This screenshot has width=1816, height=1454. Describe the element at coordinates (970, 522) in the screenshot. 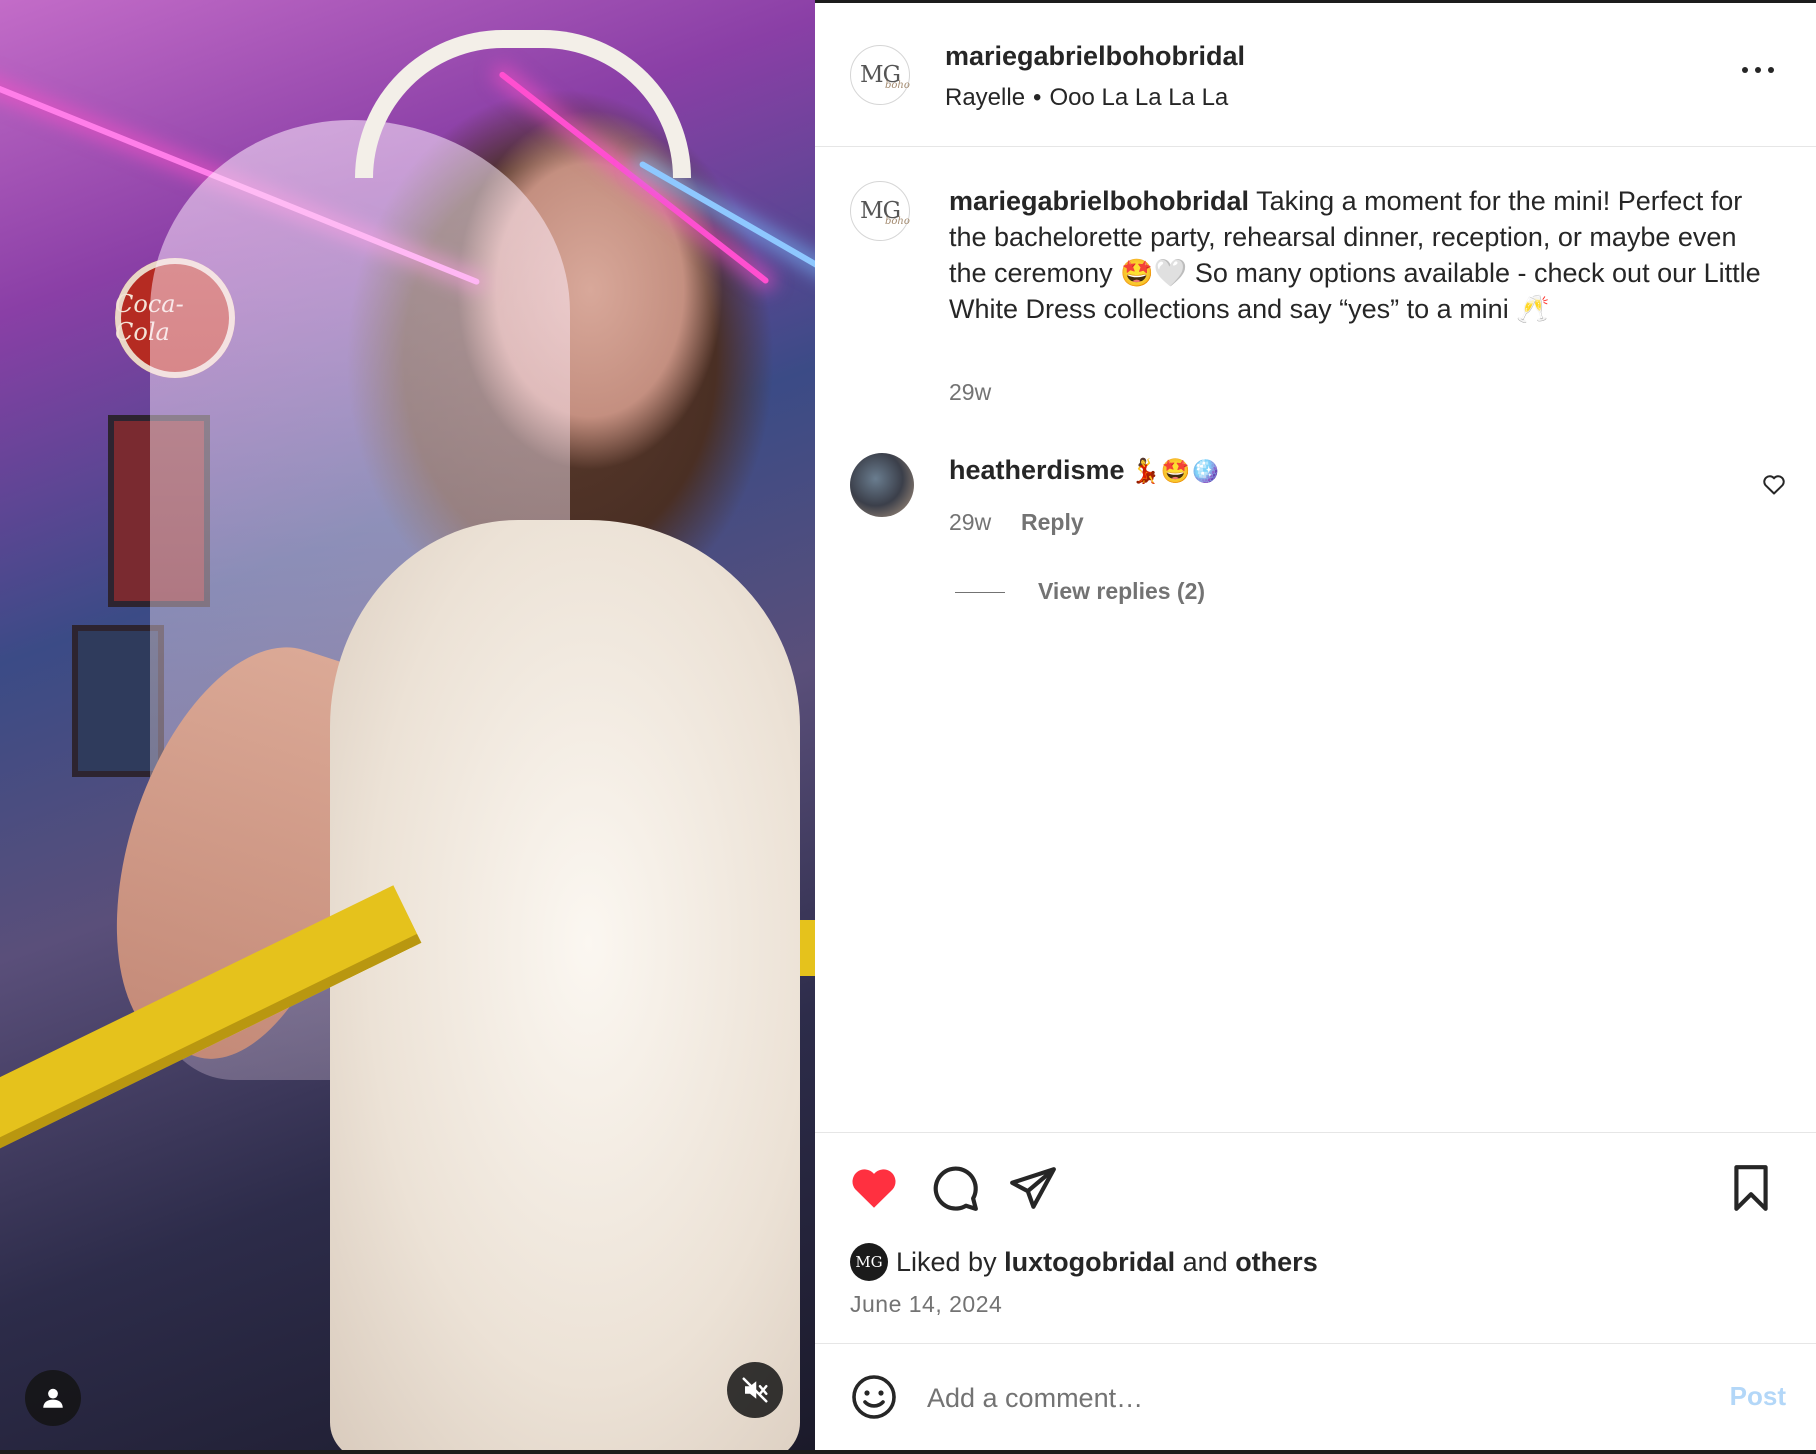

I see `comment-timestamp: 29w` at that location.